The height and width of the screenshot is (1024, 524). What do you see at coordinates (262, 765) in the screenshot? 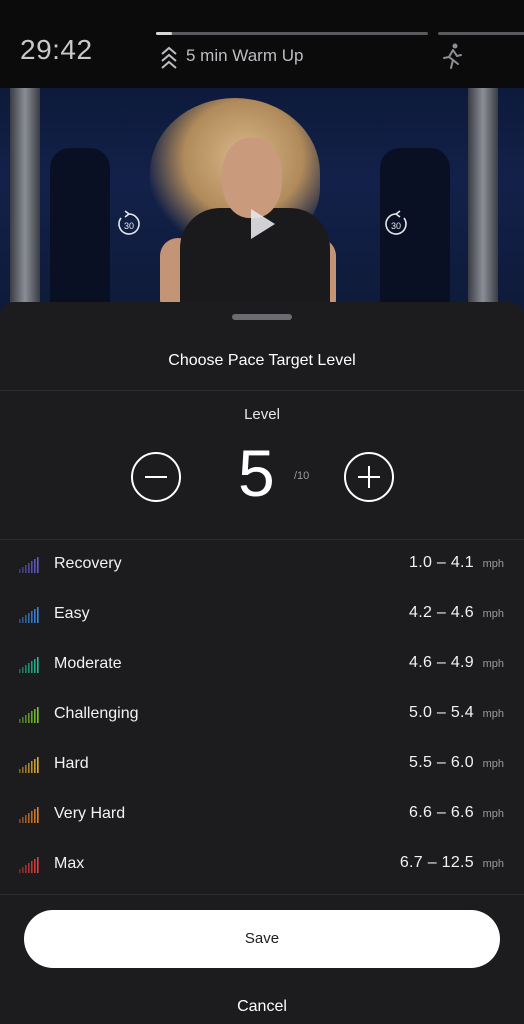
I see `pace-zone-row: Hard 5.5 – 6.0 mph` at bounding box center [262, 765].